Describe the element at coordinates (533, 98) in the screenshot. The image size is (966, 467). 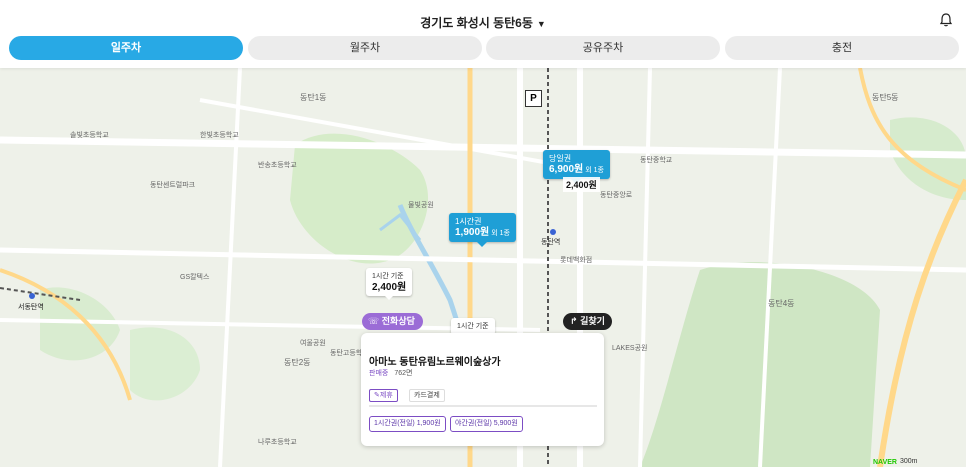
I see `parking-sign-icon: P` at that location.